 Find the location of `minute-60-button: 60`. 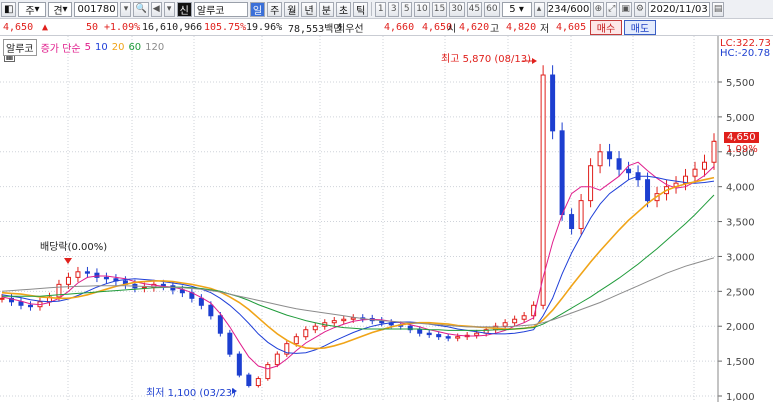

minute-60-button: 60 is located at coordinates (492, 9).